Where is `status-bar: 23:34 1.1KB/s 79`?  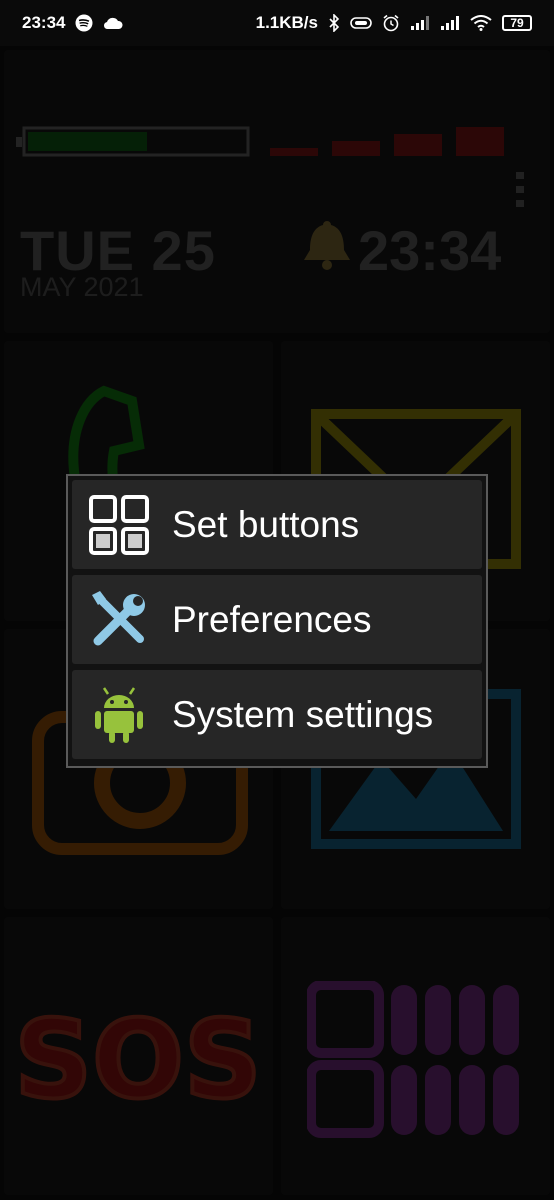 status-bar: 23:34 1.1KB/s 79 is located at coordinates (277, 23).